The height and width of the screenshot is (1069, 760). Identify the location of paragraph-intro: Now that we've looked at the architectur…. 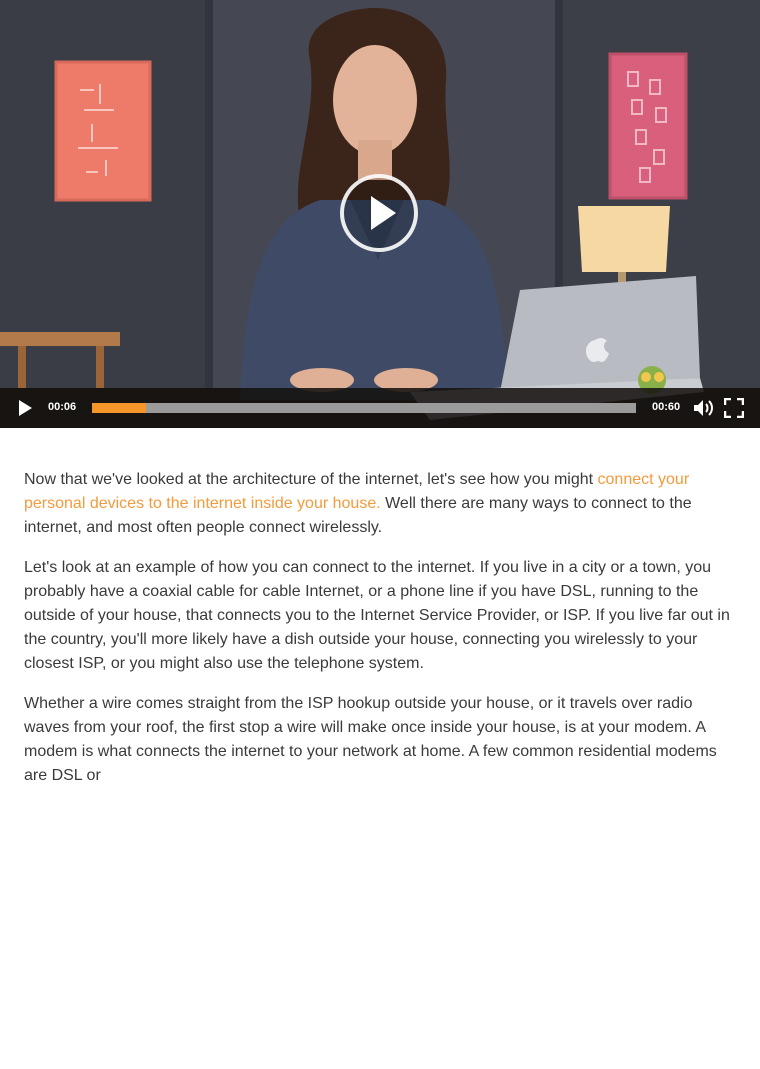
(381, 504).